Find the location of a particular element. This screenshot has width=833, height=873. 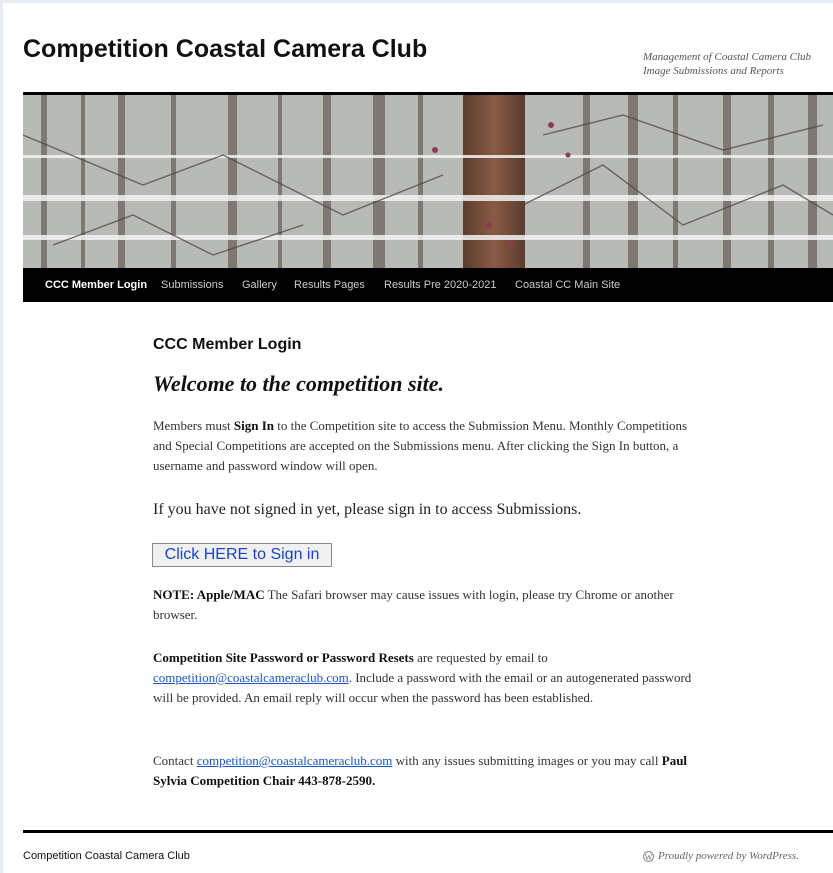

intro-text-start: Members must is located at coordinates (193, 425).